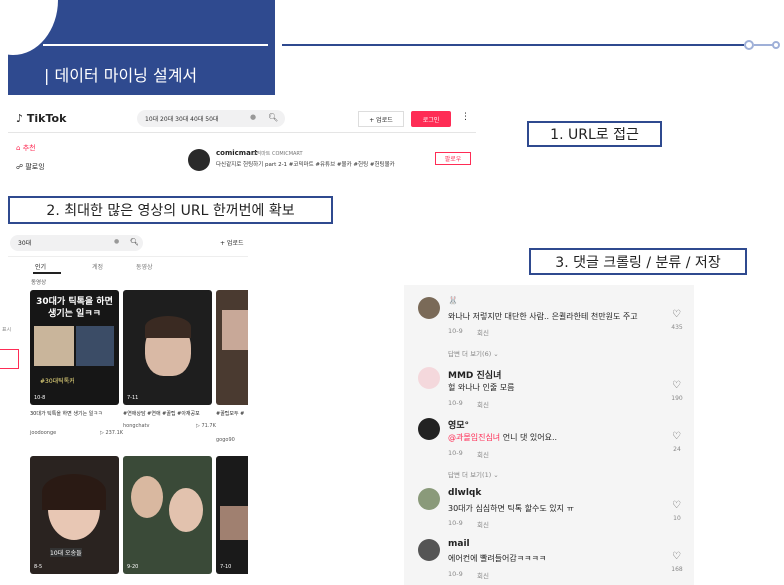  I want to click on comment-author: mail, so click(459, 544).